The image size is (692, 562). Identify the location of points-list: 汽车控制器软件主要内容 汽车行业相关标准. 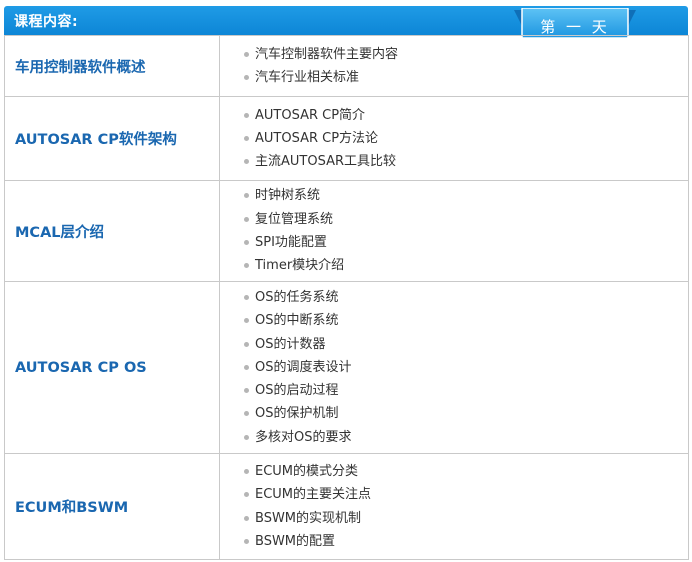
(466, 66).